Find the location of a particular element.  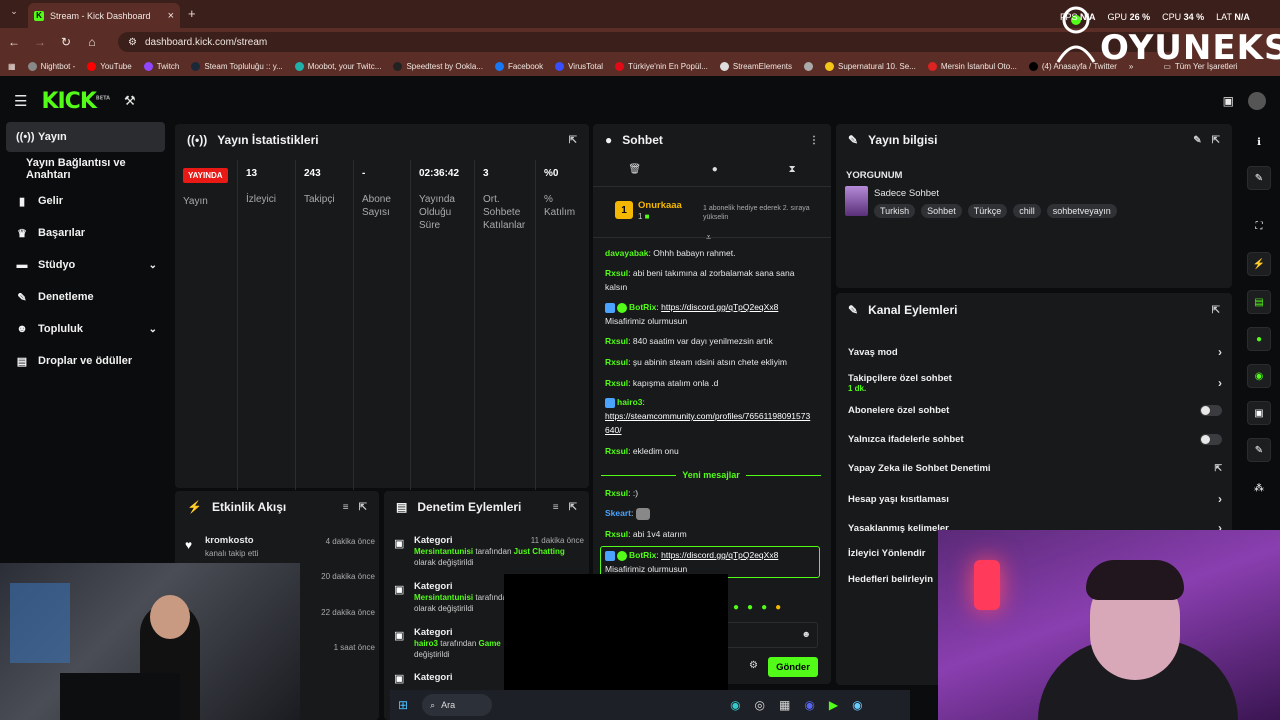

sidebar-item-denetleme: ✎ Denetleme is located at coordinates (85, 297).